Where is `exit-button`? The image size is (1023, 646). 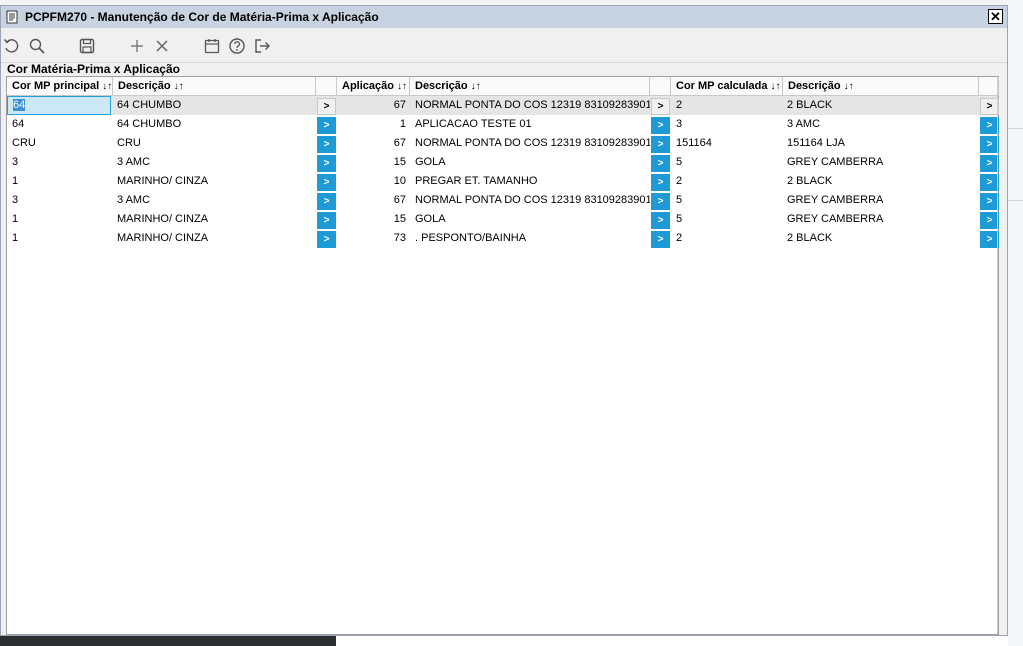
exit-button is located at coordinates (262, 46).